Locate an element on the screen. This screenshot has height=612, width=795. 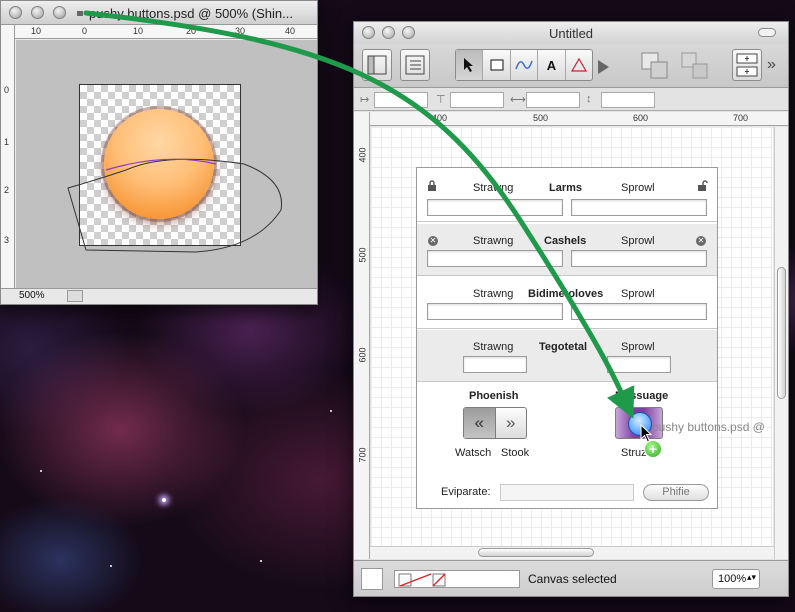
horizontal-ruler: 10 0 10 20 30 40 is located at coordinates (166, 32).